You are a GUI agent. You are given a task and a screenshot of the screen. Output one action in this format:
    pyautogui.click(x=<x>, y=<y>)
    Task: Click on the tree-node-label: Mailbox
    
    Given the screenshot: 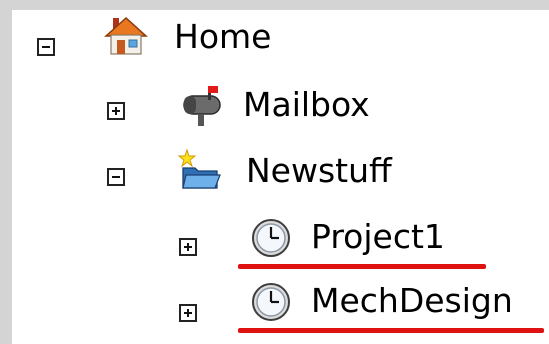 What is the action you would take?
    pyautogui.click(x=306, y=104)
    